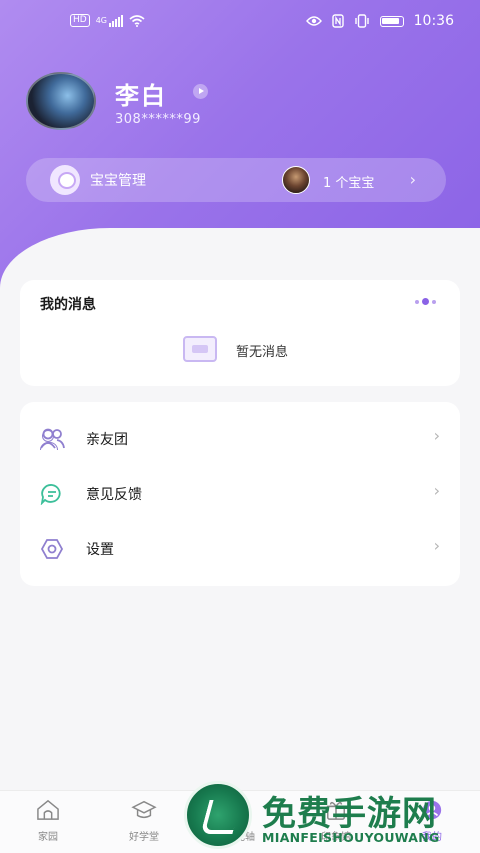 The width and height of the screenshot is (480, 853). What do you see at coordinates (114, 495) in the screenshot?
I see `menu-label-feedback: 意见反馈` at bounding box center [114, 495].